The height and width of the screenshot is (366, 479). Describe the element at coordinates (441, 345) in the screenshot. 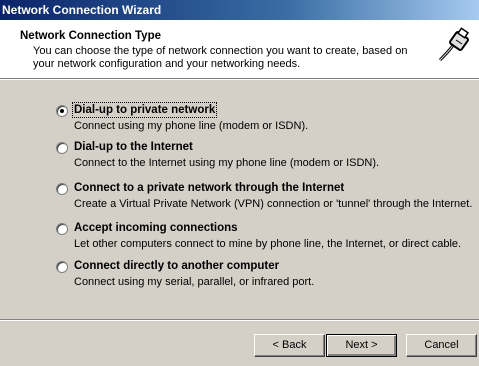

I see `cancel-button: Cancel` at that location.